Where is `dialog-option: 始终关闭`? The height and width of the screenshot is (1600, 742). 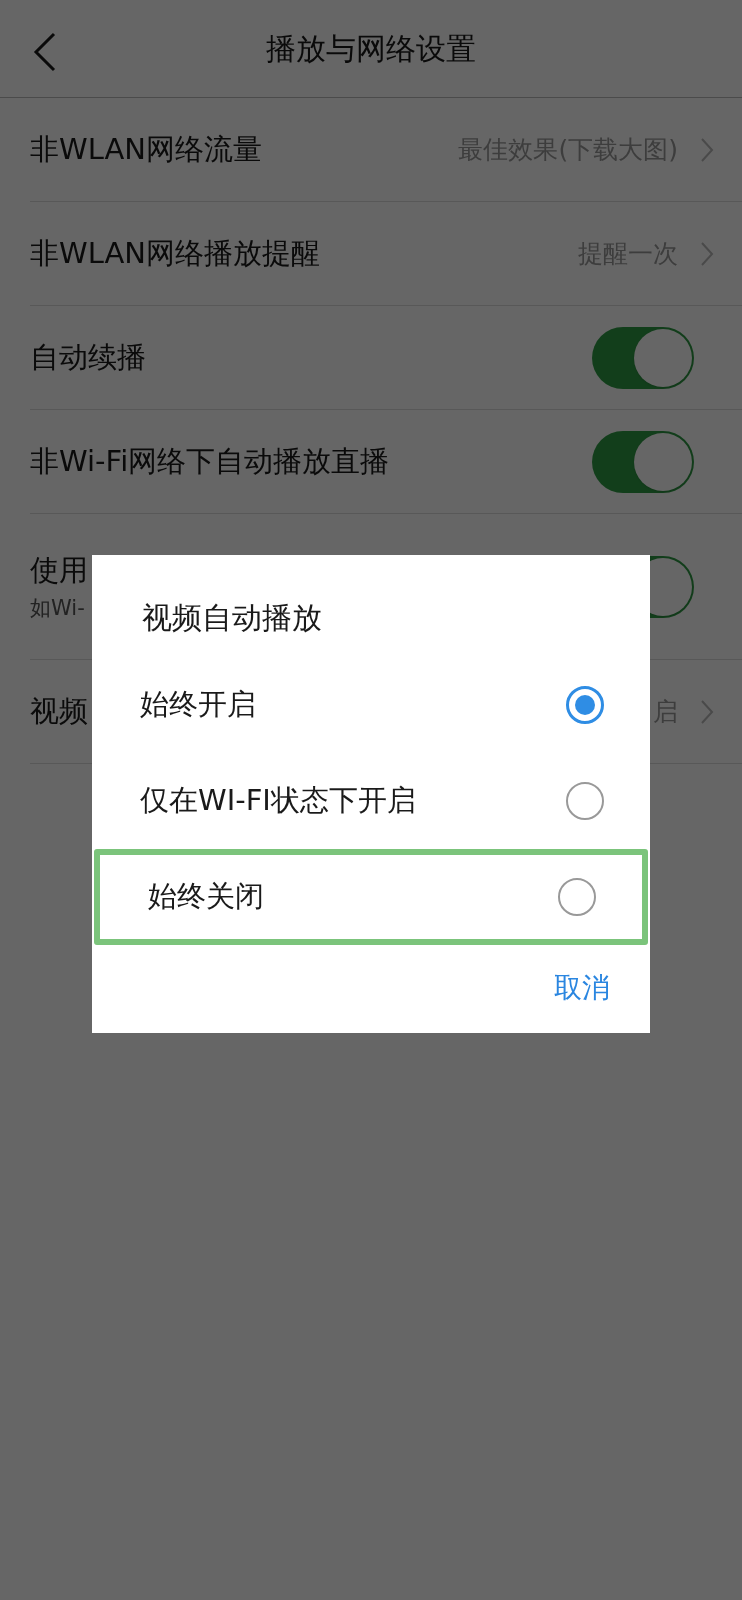
dialog-option: 始终关闭 is located at coordinates (371, 897).